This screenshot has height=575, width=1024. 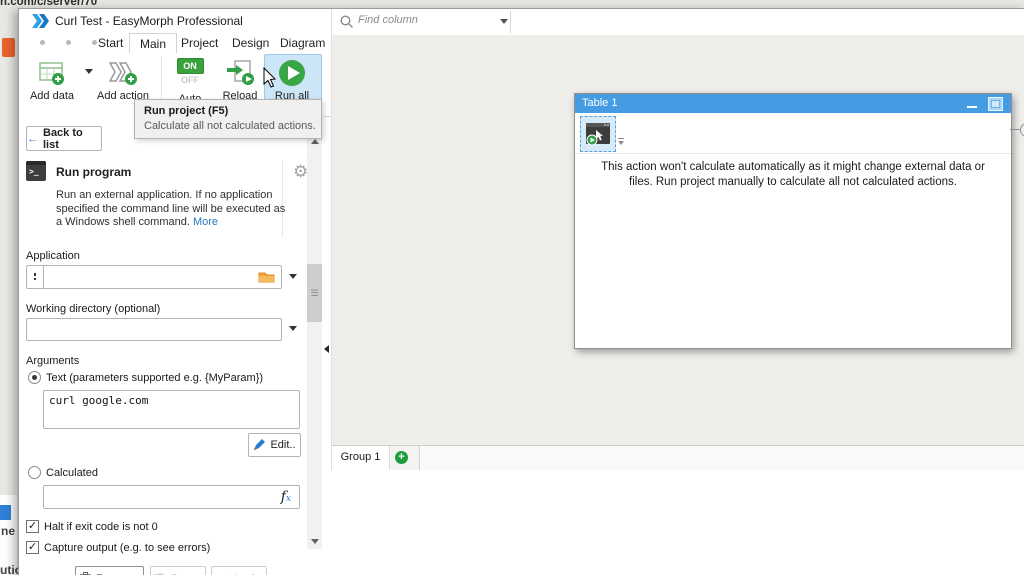 I want to click on revert-button: Revert, so click(x=178, y=570).